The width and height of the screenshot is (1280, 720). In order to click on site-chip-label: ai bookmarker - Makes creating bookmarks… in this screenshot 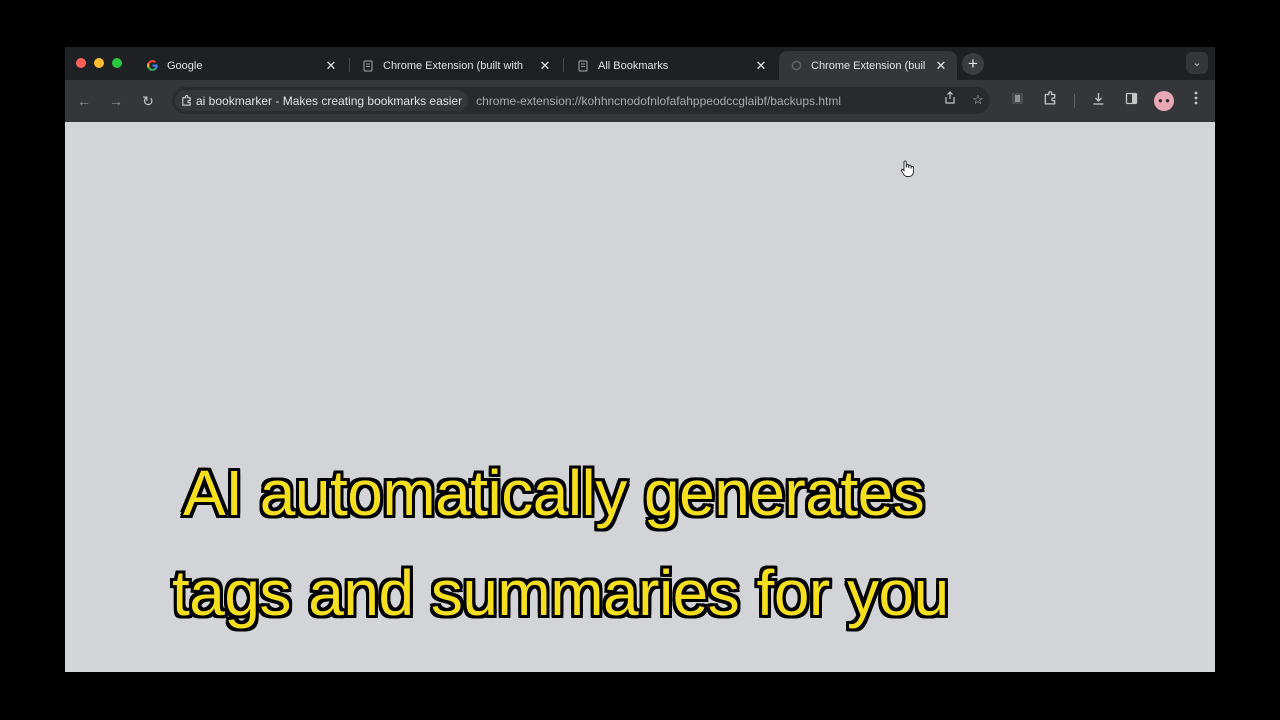, I will do `click(329, 100)`.